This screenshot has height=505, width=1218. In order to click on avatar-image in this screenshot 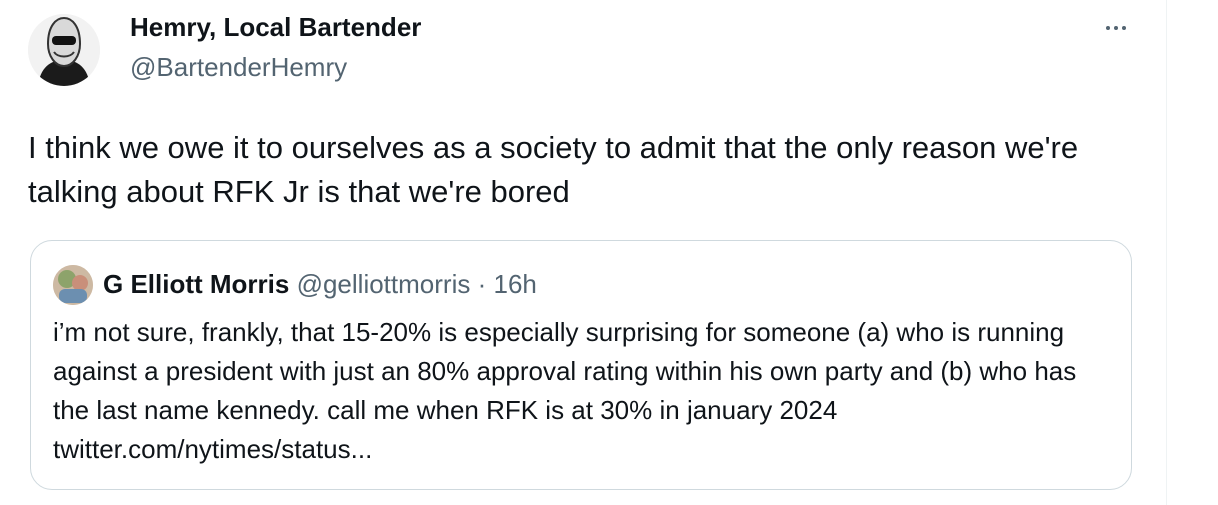, I will do `click(64, 50)`.